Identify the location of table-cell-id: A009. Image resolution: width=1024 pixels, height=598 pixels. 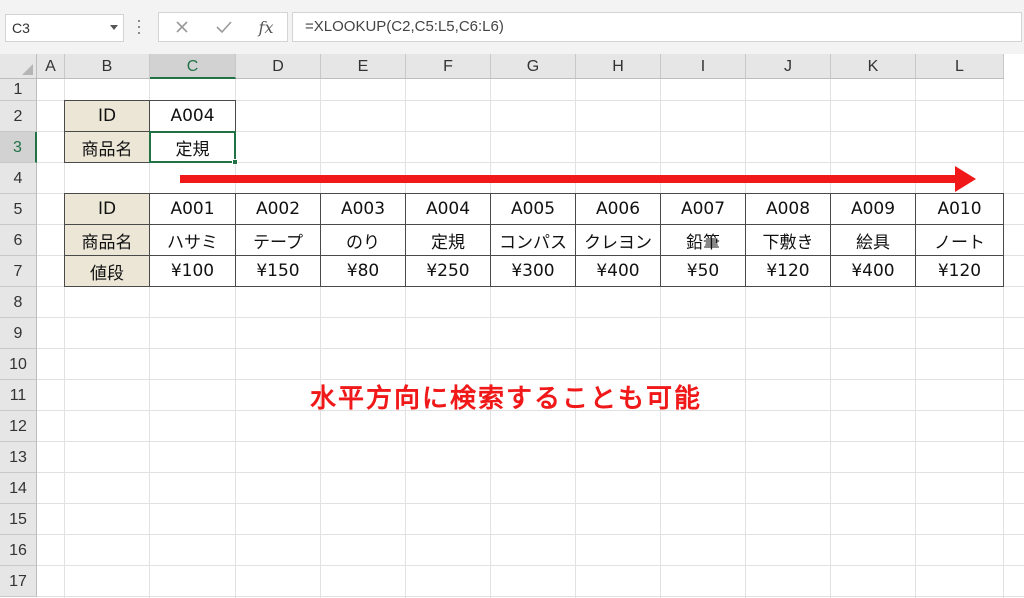
(873, 209).